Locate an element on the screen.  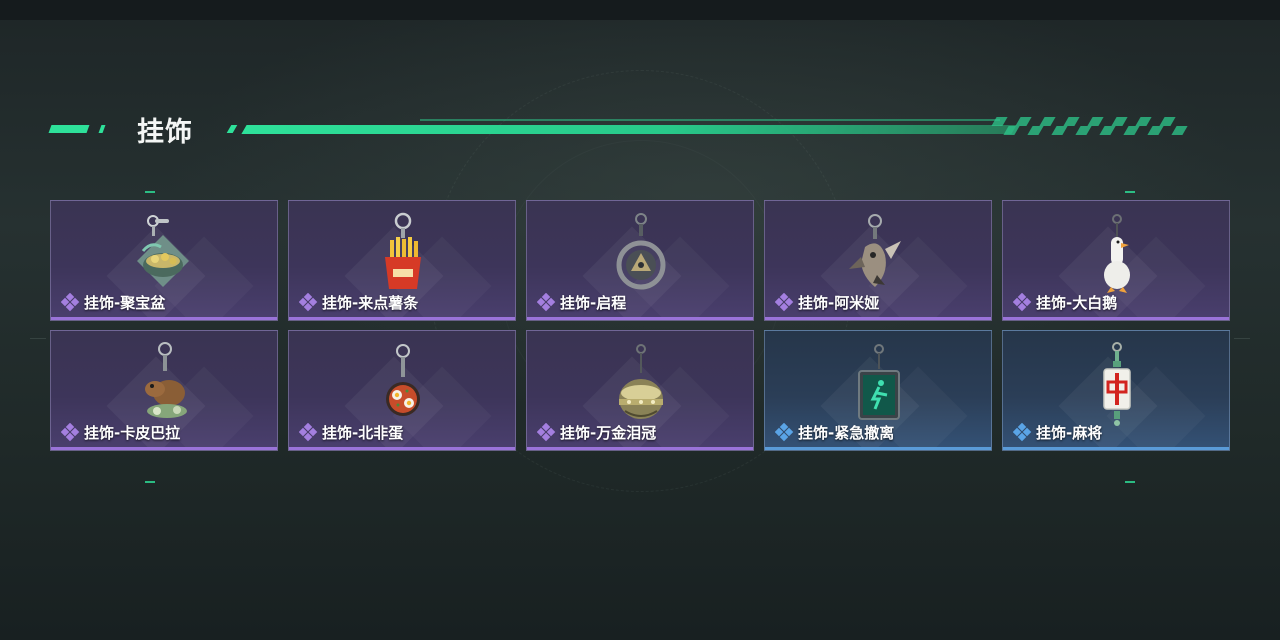
charm-name: 挂饰-聚宝盆 is located at coordinates (125, 303).